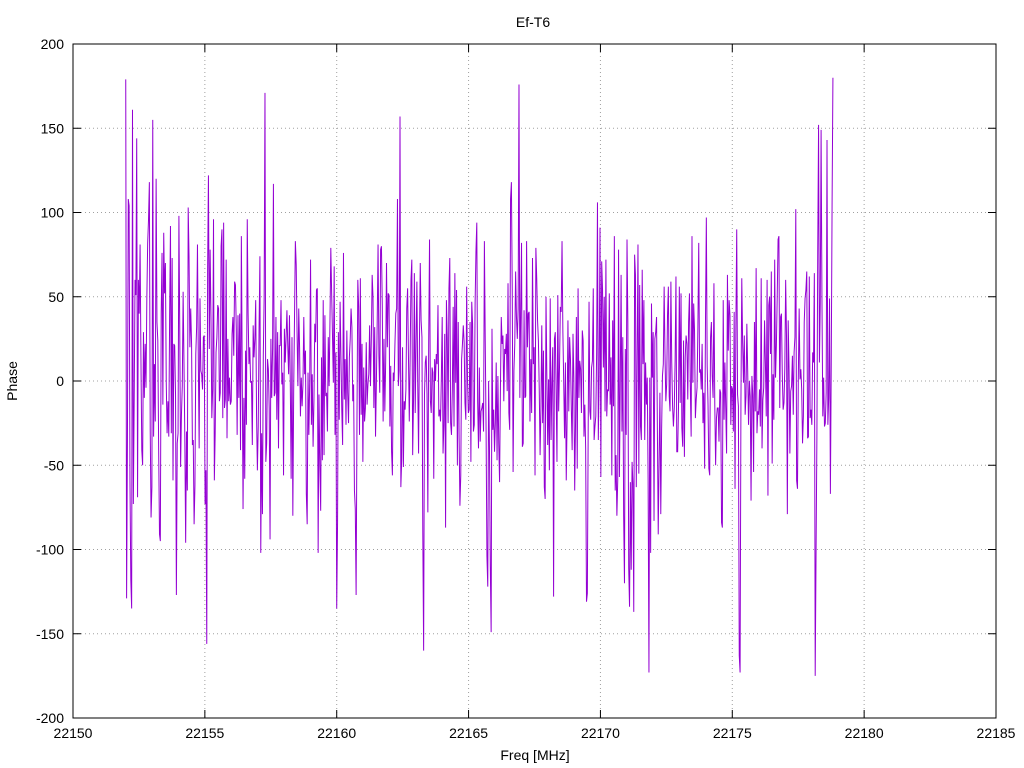 This screenshot has width=1024, height=768. What do you see at coordinates (12, 381) in the screenshot?
I see `y-axis-label: Phase` at bounding box center [12, 381].